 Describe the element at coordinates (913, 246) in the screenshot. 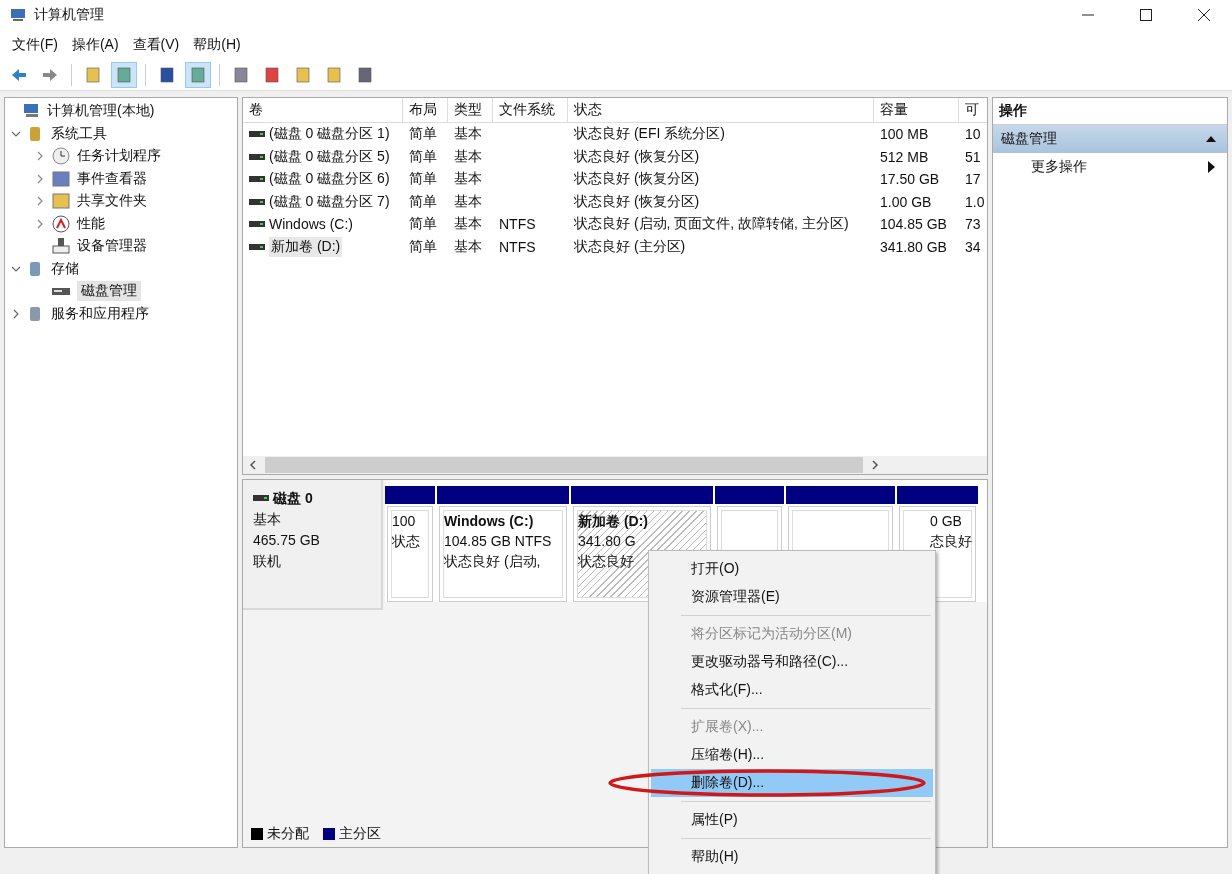

I see `table-cell: 341.80 GB` at that location.